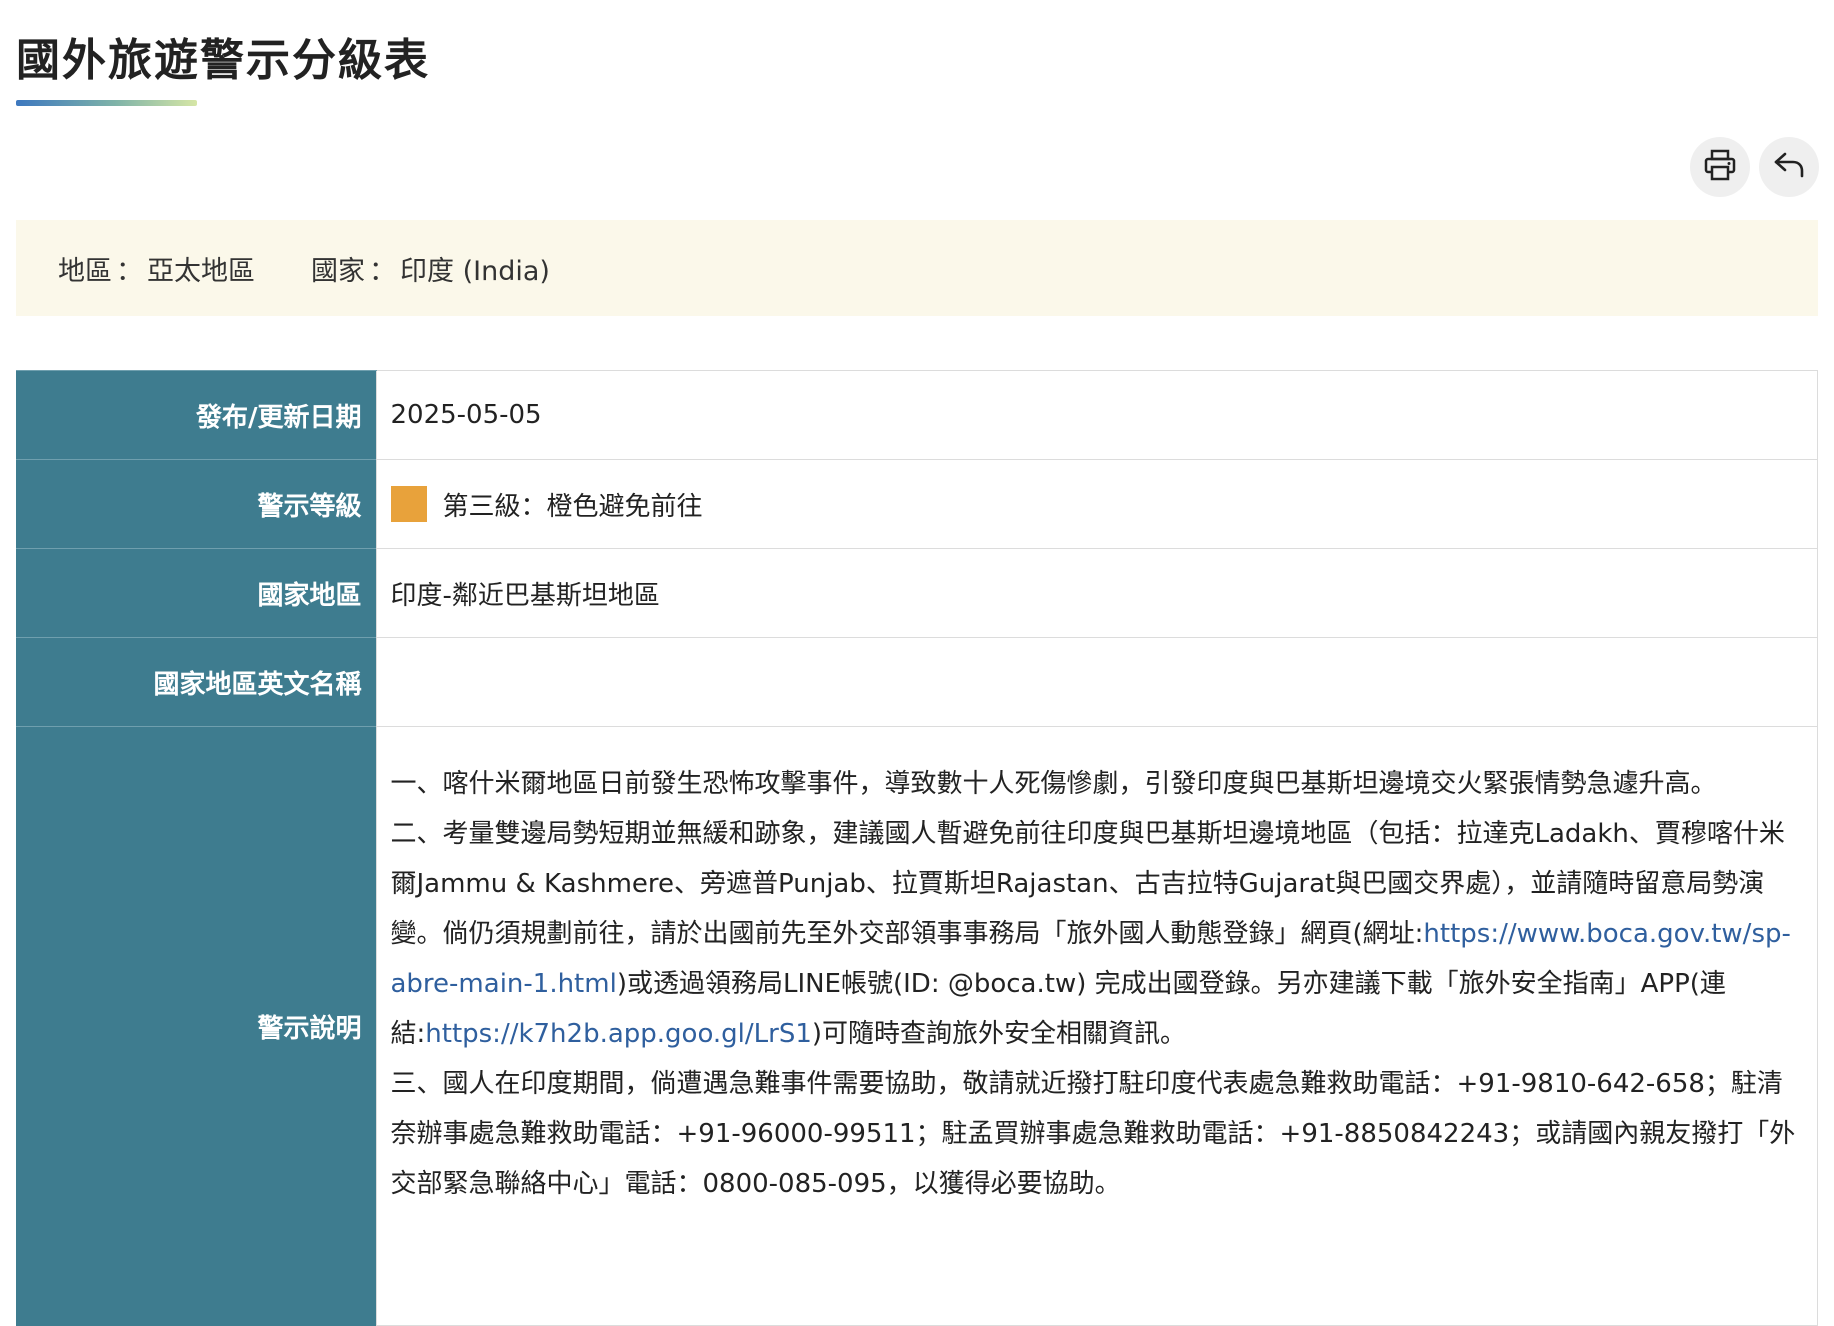  What do you see at coordinates (999, 1034) in the screenshot?
I see `description-text: )可隨時查詢旅外安全相關資訊。` at bounding box center [999, 1034].